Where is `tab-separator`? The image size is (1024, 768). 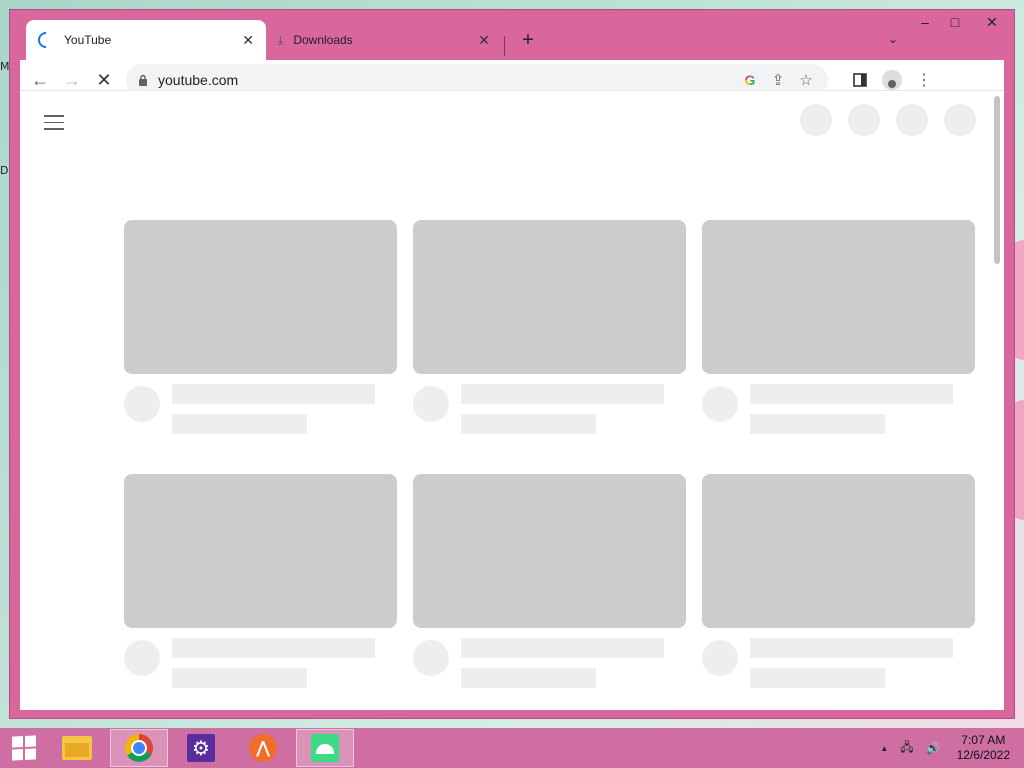
tab-separator is located at coordinates (504, 46).